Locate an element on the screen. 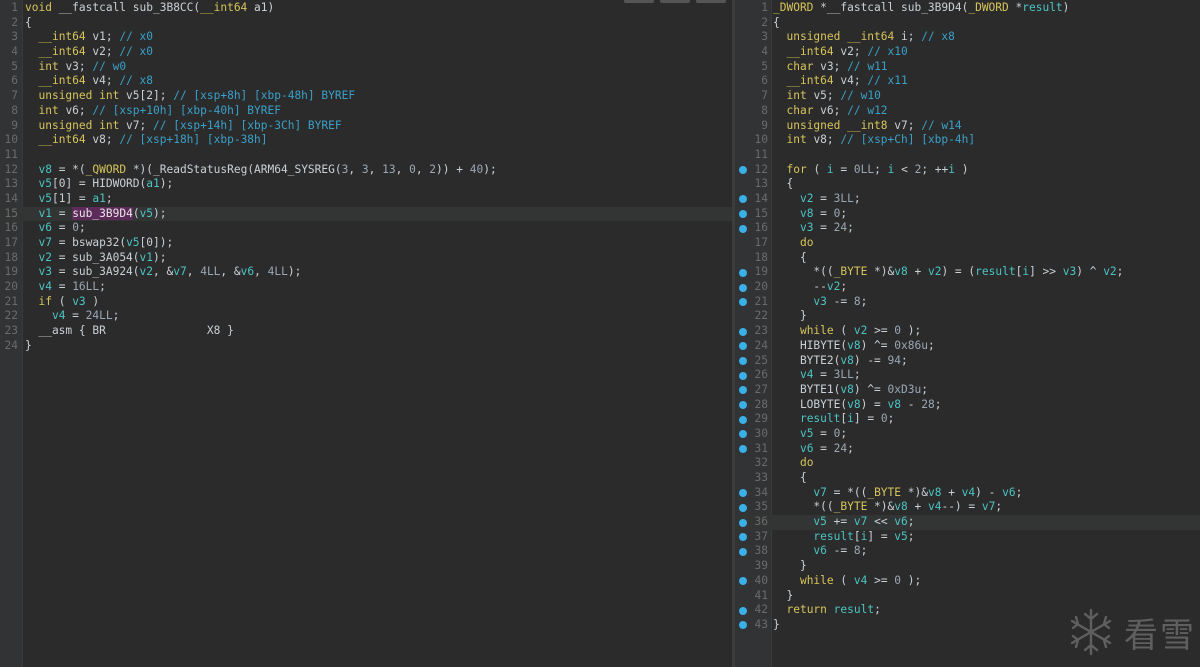 The width and height of the screenshot is (1200, 667). code-text: __int64 v8; // [xsp+18h] [xbp-38h] is located at coordinates (146, 140).